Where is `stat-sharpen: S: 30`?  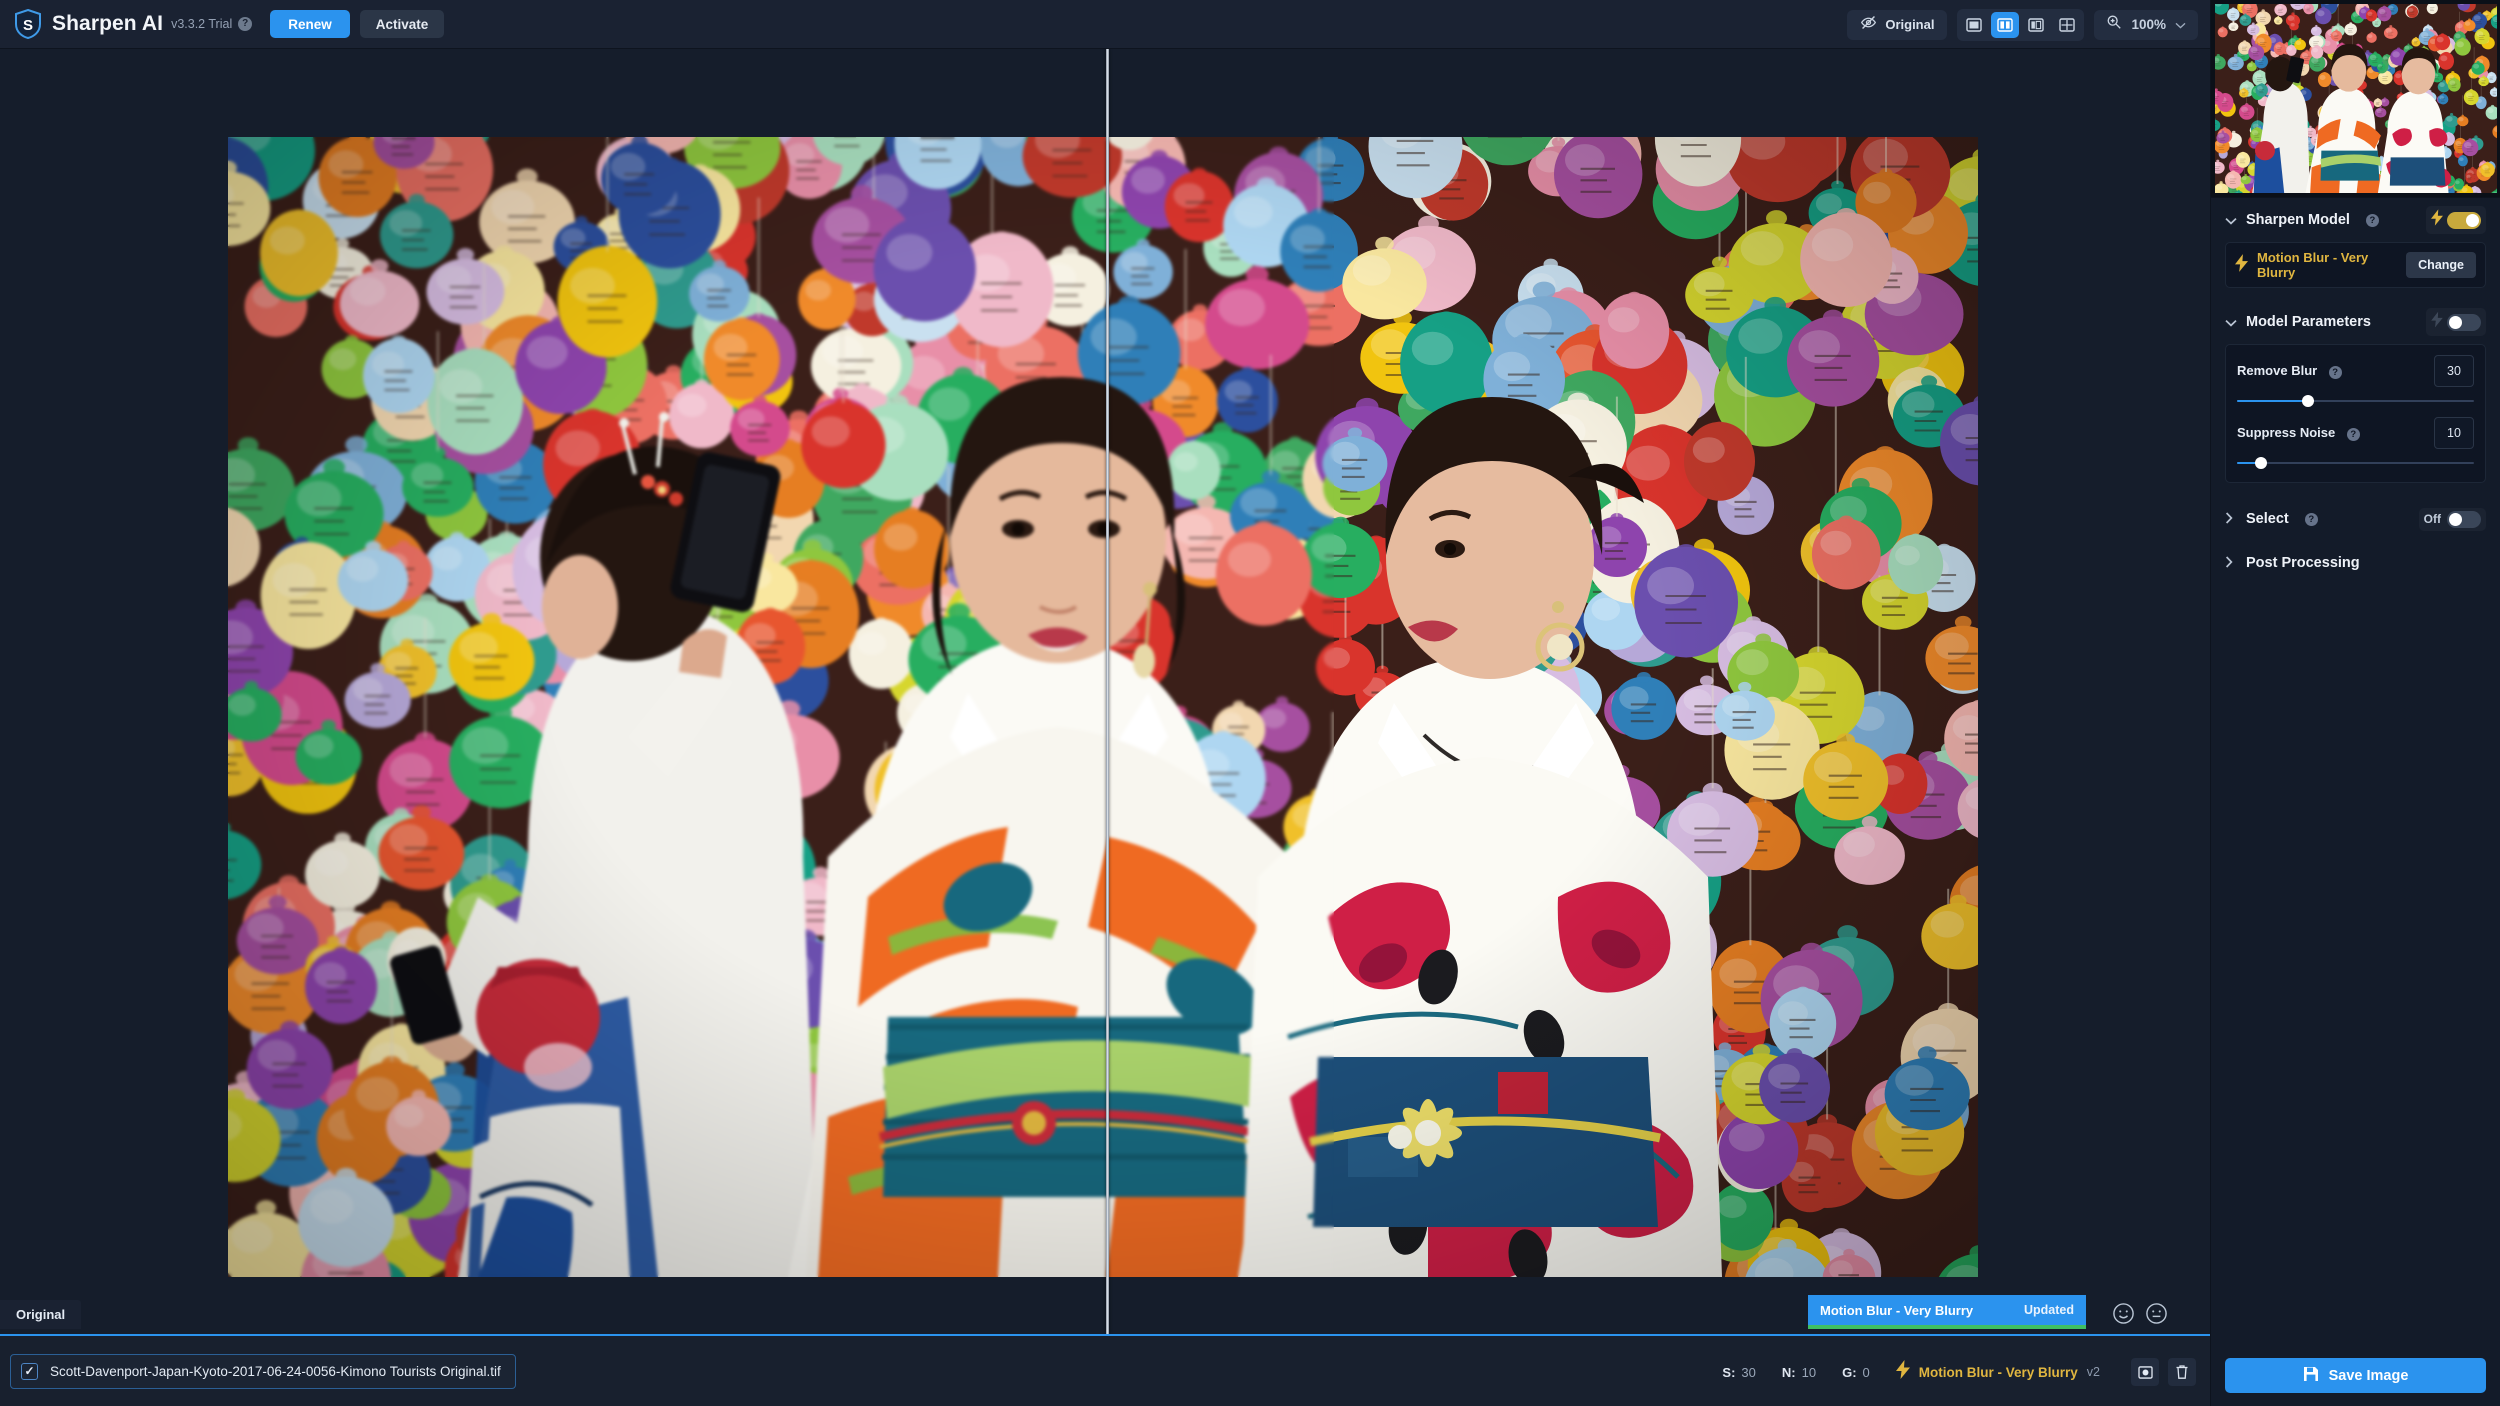
stat-sharpen: S: 30 is located at coordinates (1738, 1372).